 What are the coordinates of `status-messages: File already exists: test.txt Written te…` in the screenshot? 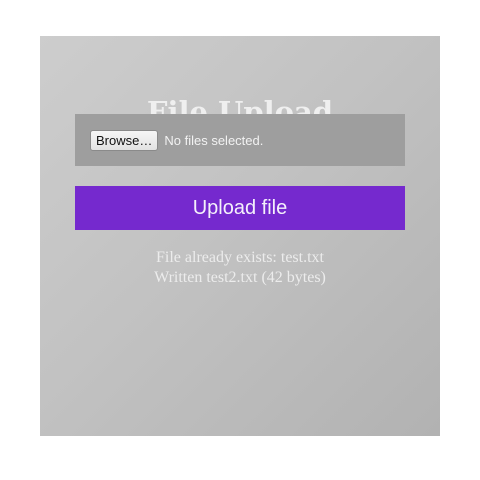 It's located at (240, 268).